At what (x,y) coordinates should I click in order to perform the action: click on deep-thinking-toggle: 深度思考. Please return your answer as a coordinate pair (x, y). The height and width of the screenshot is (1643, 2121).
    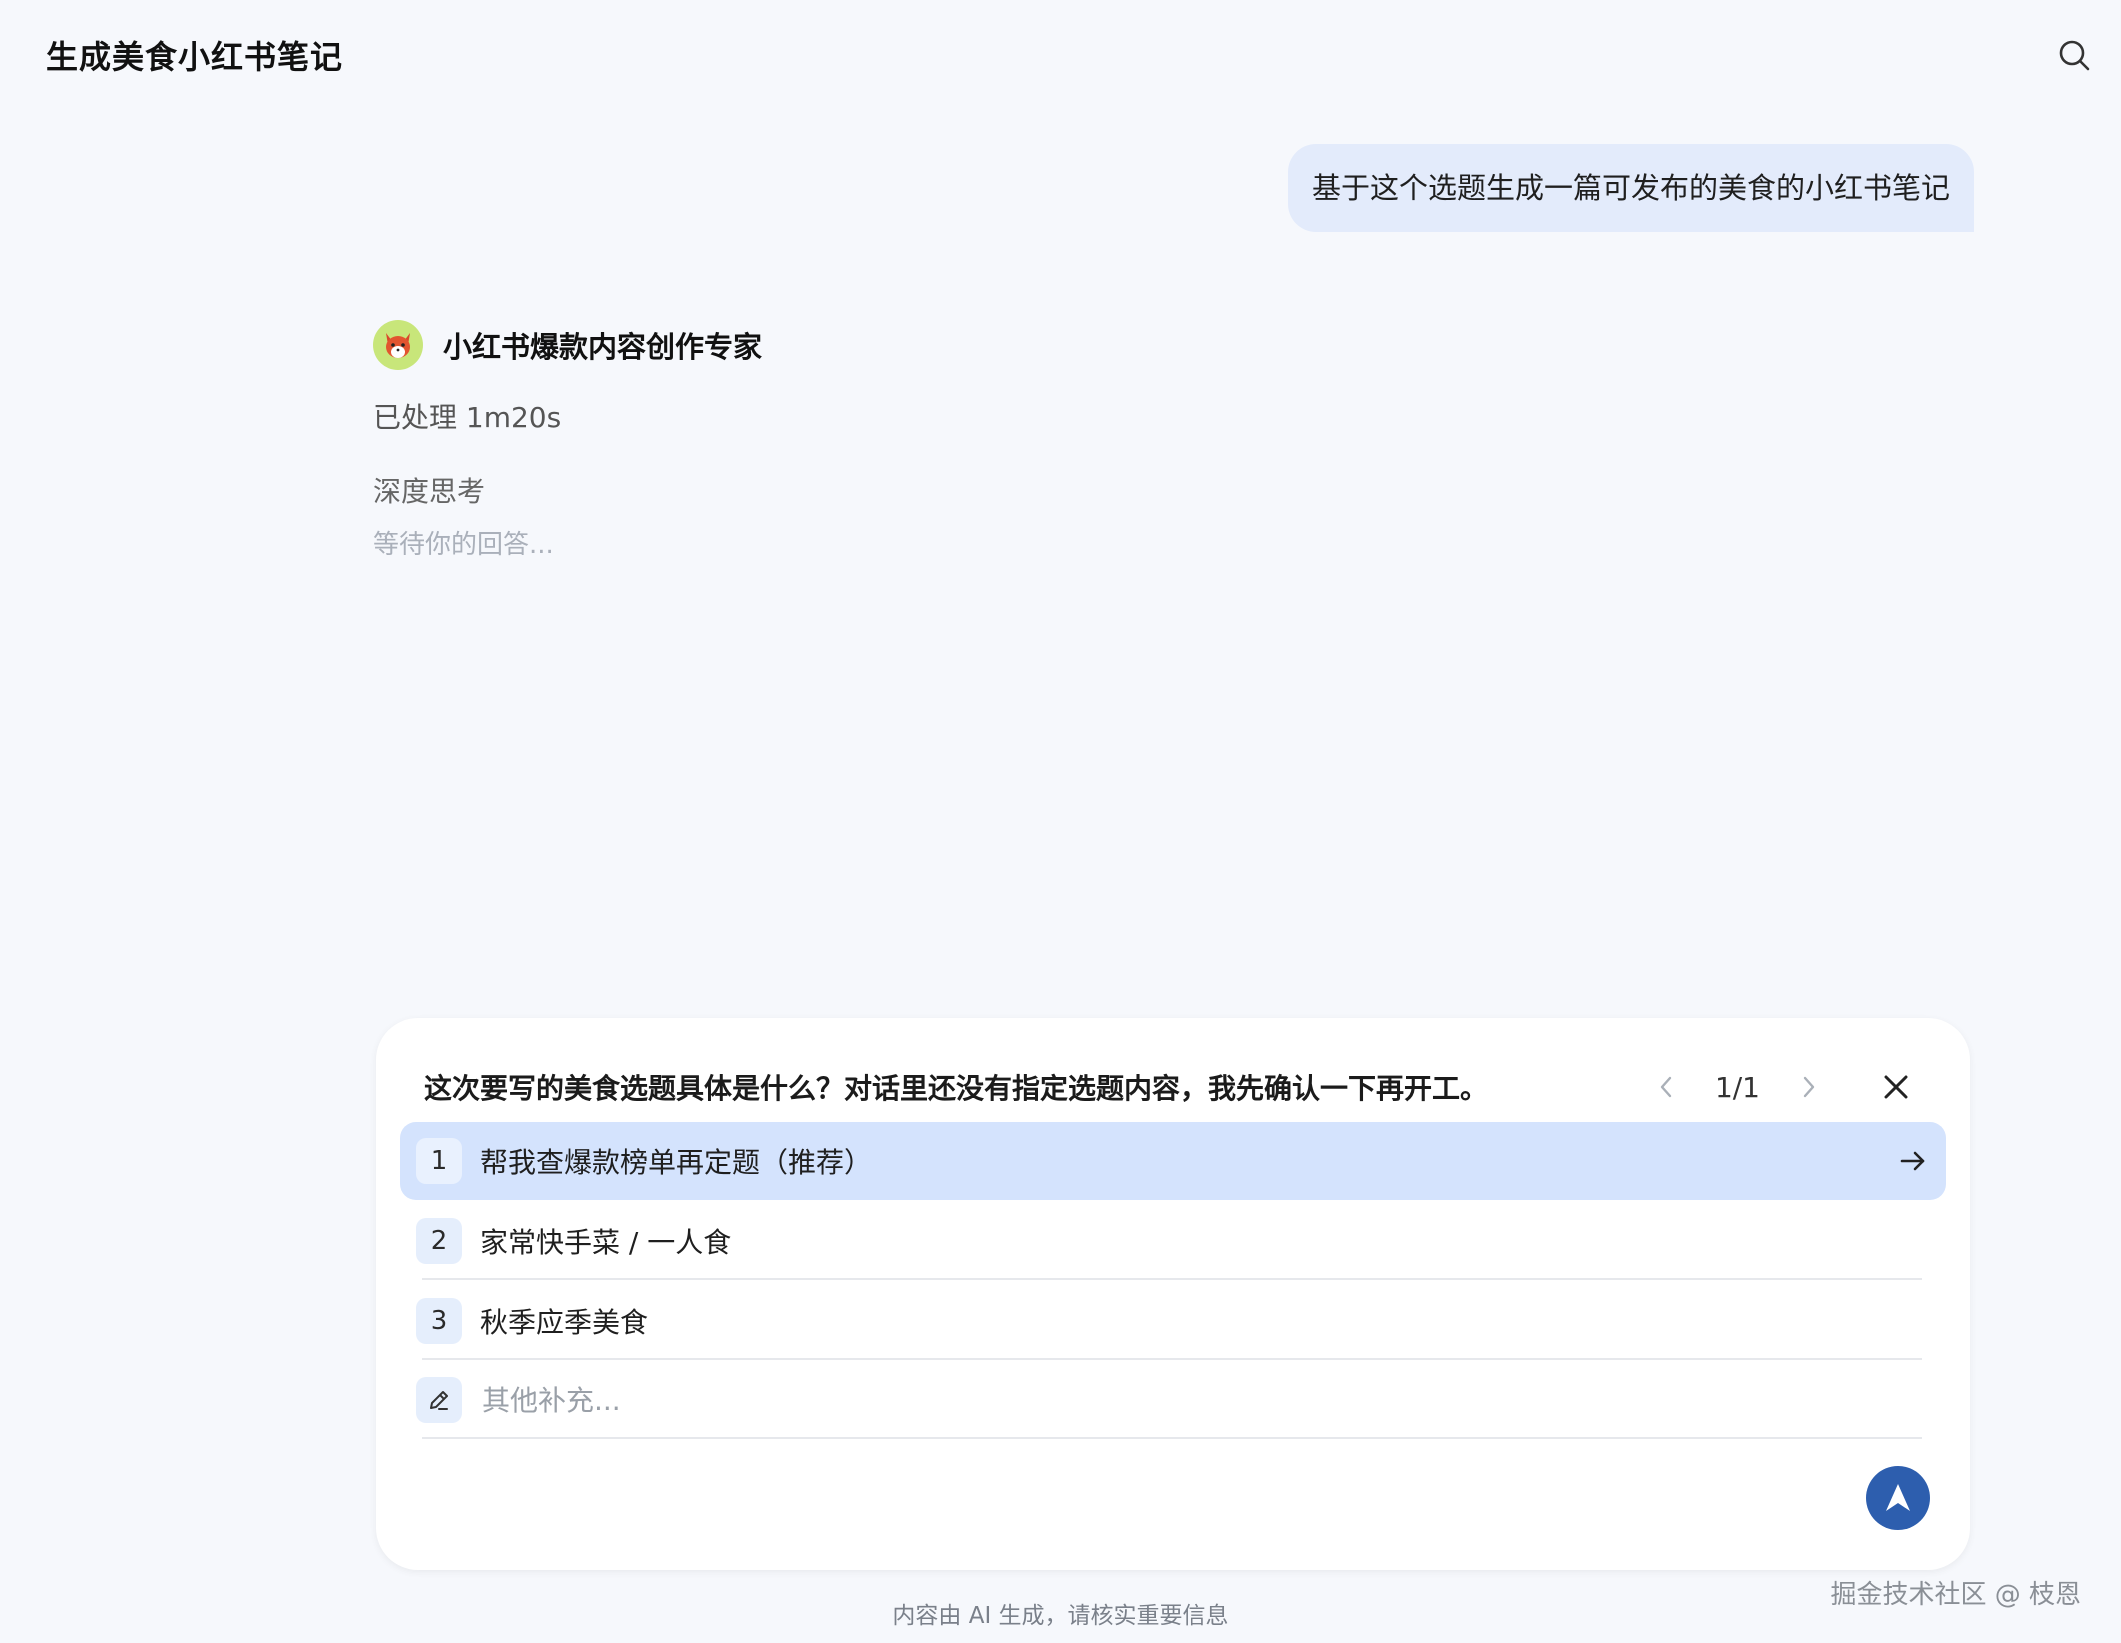
    Looking at the image, I should click on (567, 490).